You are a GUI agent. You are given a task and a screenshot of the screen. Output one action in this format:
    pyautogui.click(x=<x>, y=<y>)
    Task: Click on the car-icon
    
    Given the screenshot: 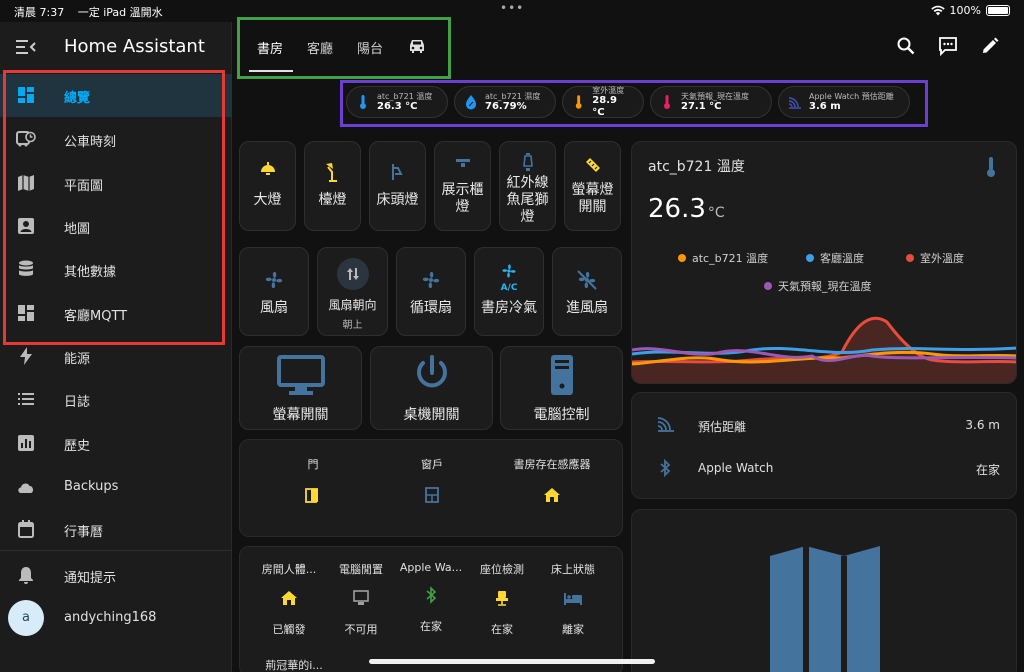 What is the action you would take?
    pyautogui.click(x=417, y=46)
    